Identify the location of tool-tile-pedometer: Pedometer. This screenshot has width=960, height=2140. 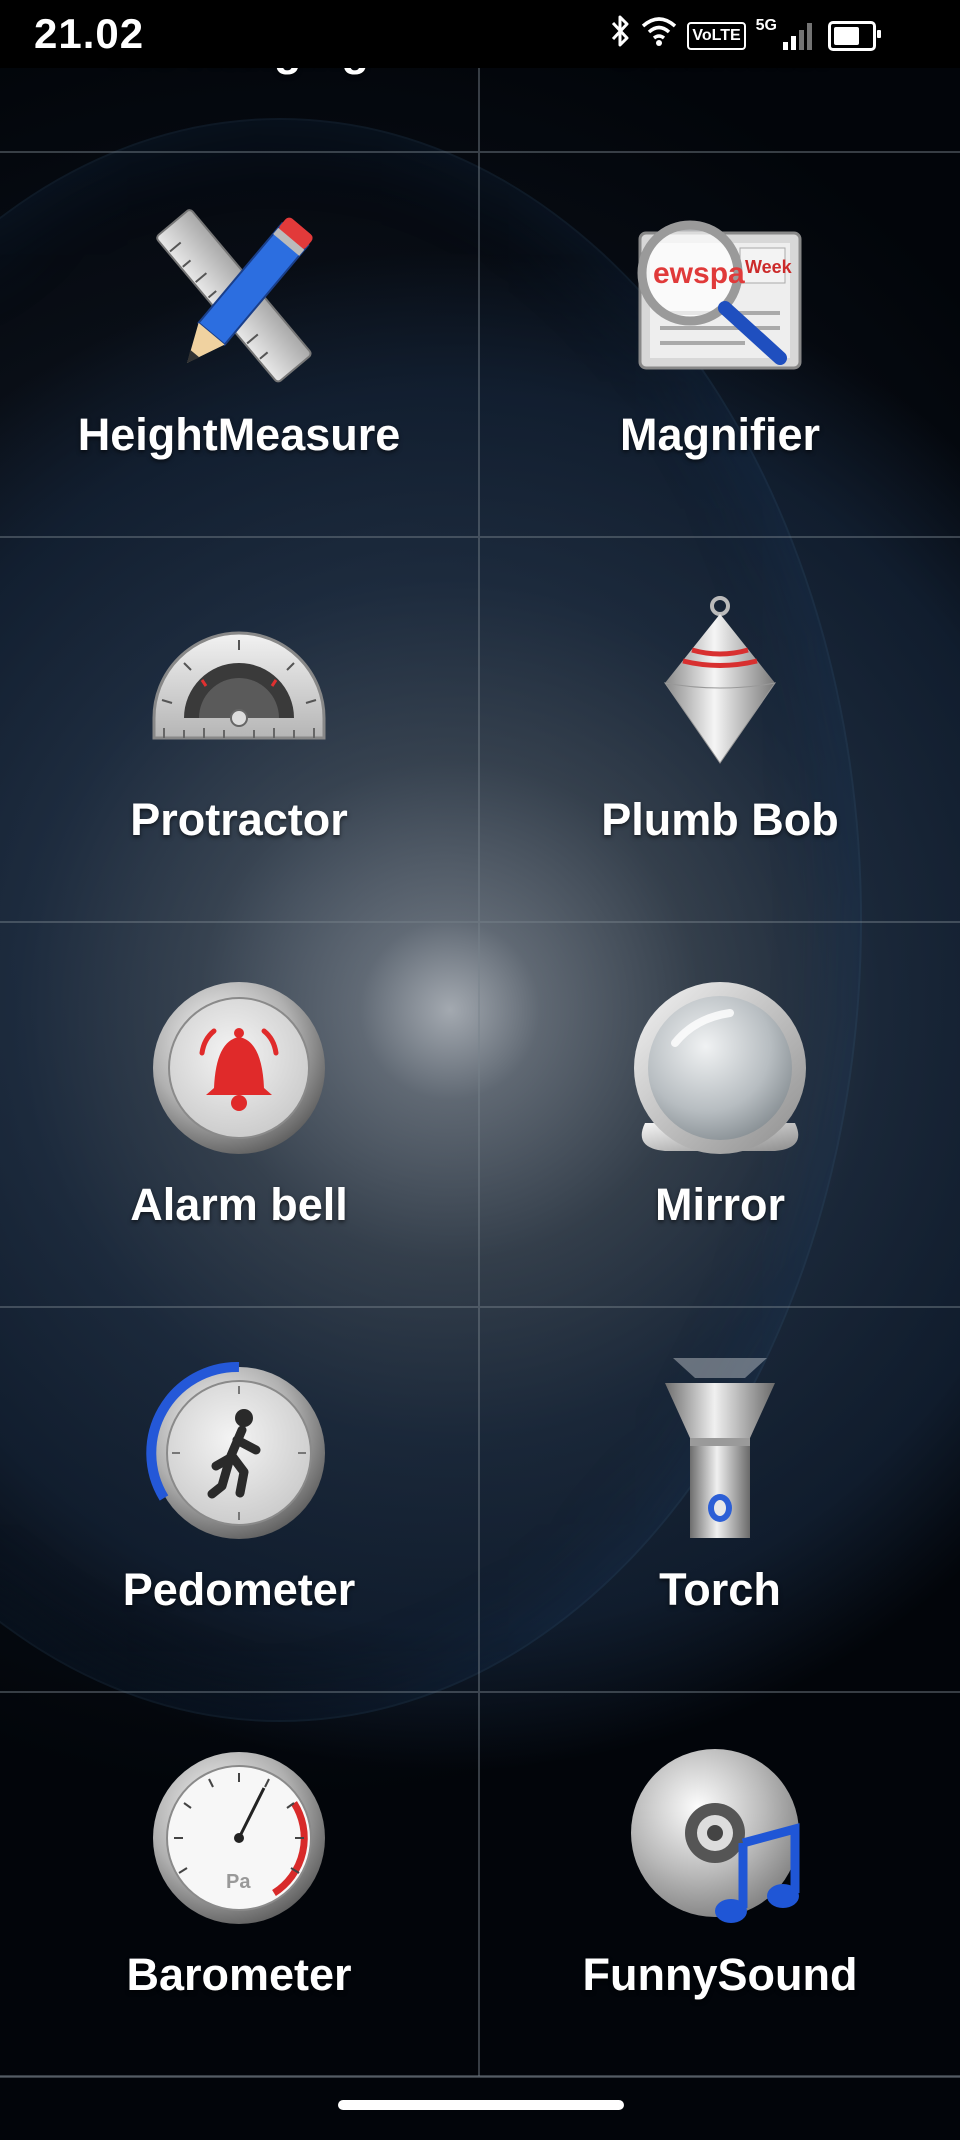
(240, 1499).